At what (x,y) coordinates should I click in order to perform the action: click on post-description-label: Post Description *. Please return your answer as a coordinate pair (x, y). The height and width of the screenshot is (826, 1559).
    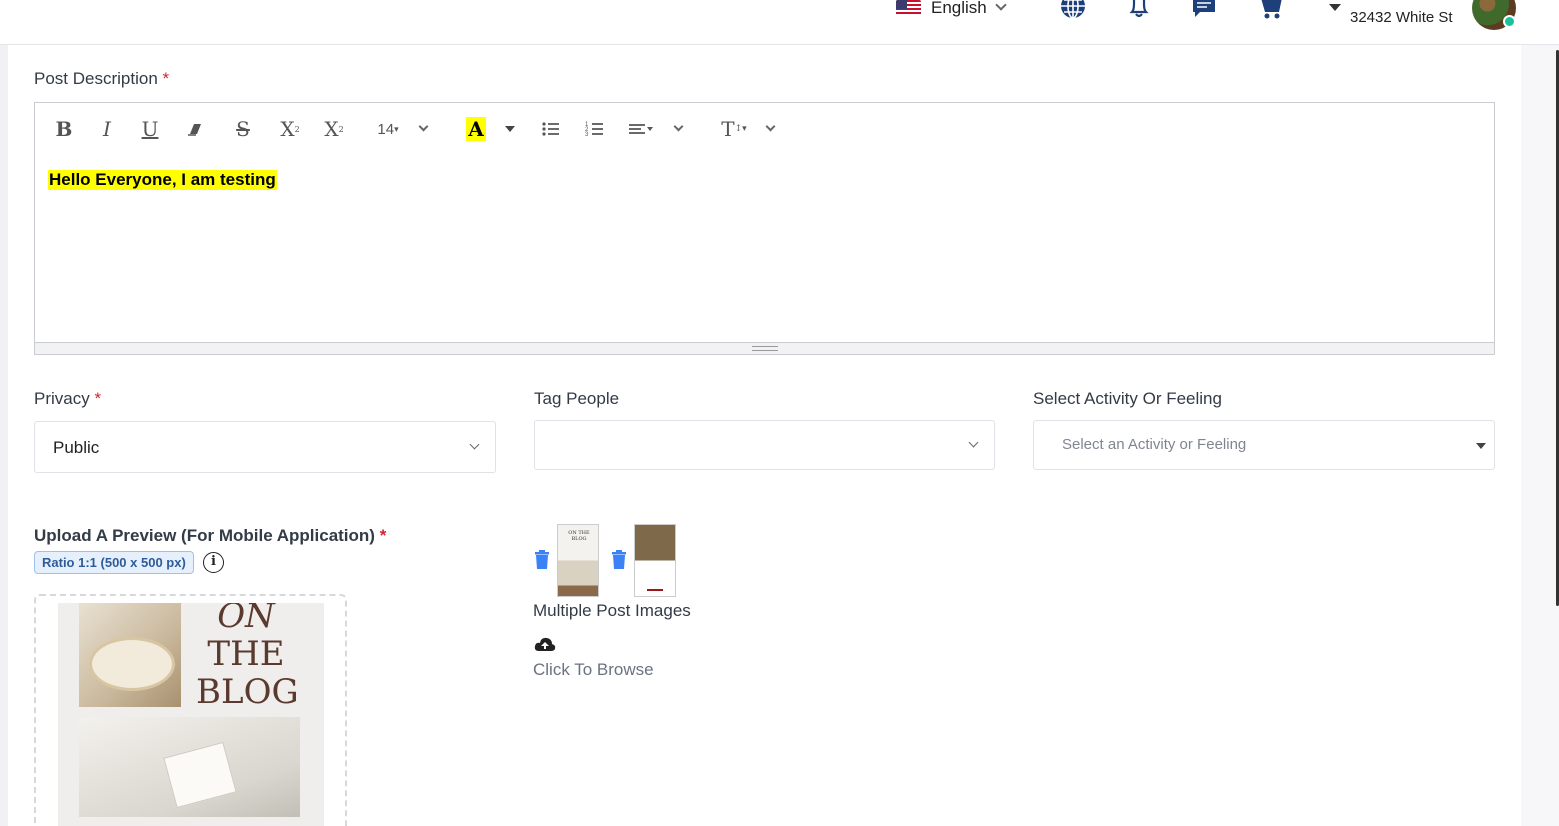
    Looking at the image, I should click on (101, 79).